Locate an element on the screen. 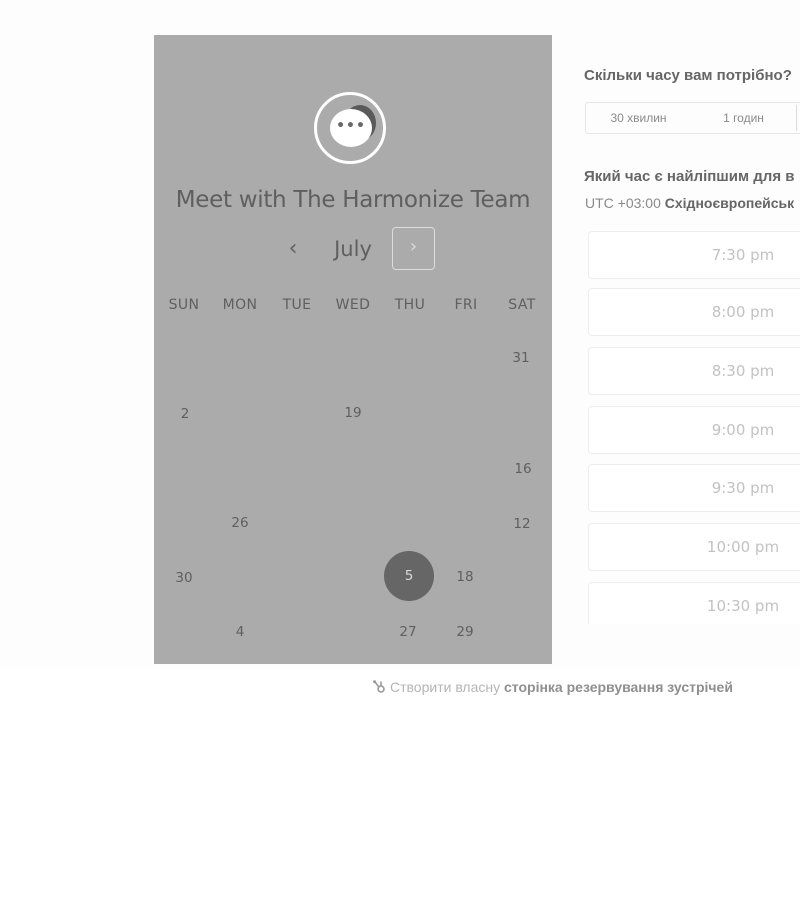 The width and height of the screenshot is (800, 900). calendar-day: 27 is located at coordinates (408, 632).